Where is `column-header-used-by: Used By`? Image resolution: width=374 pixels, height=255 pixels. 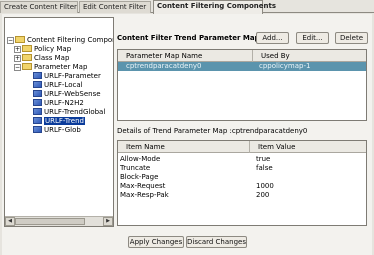
column-header-used-by: Used By is located at coordinates (309, 56).